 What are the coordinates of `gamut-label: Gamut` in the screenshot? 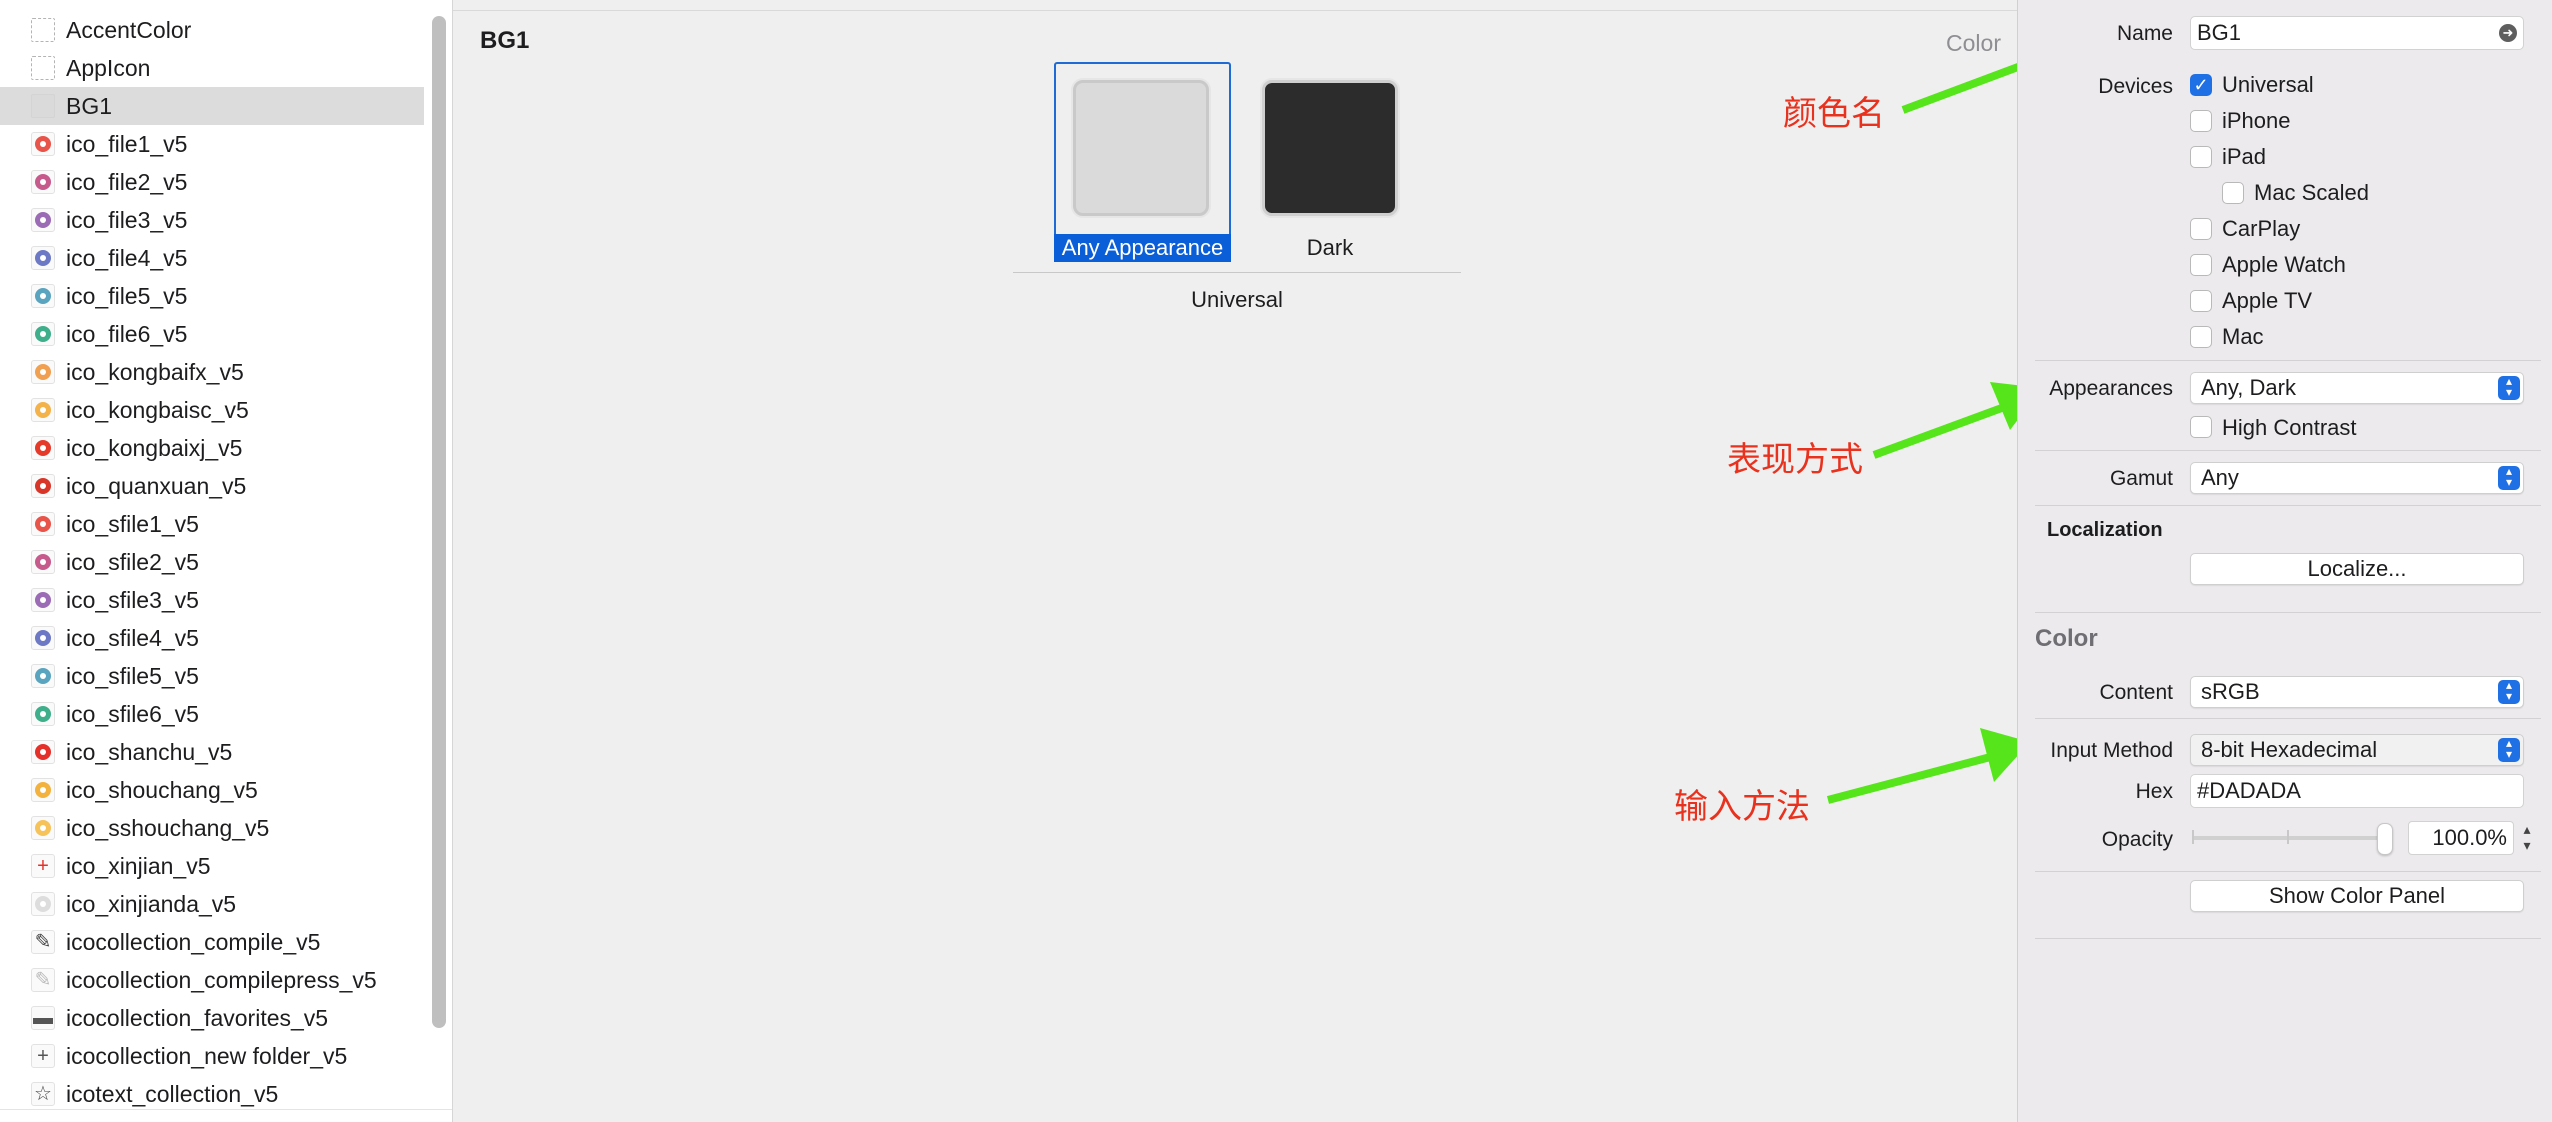 It's located at (2141, 478).